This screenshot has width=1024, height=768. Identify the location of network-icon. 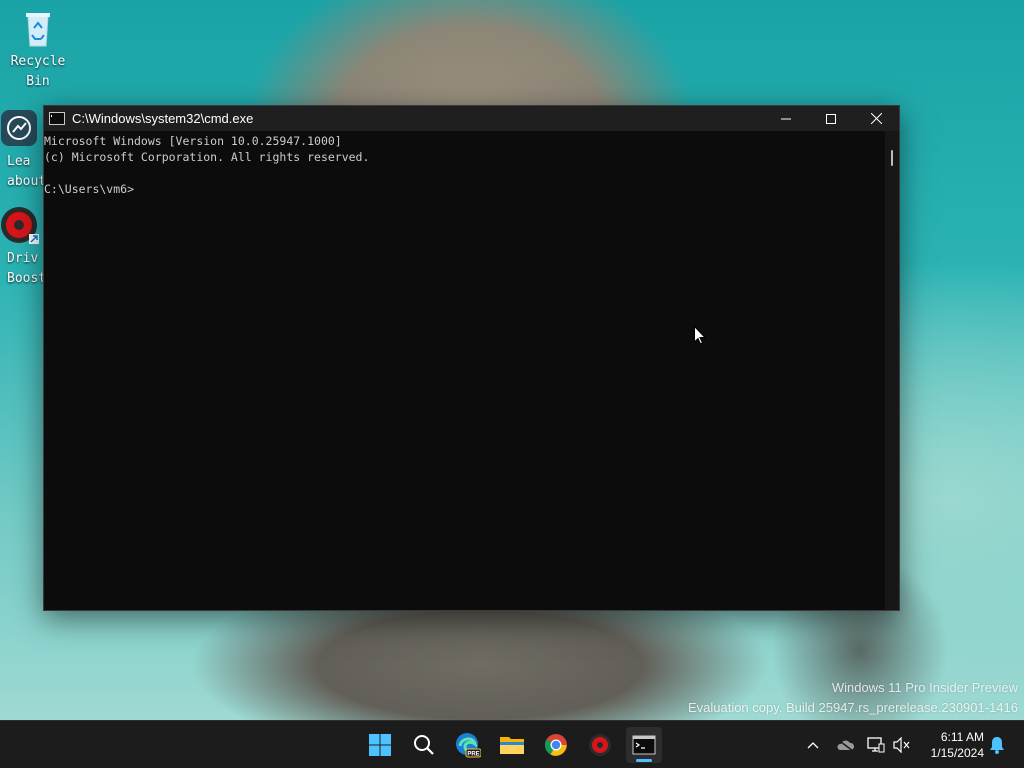
(876, 745).